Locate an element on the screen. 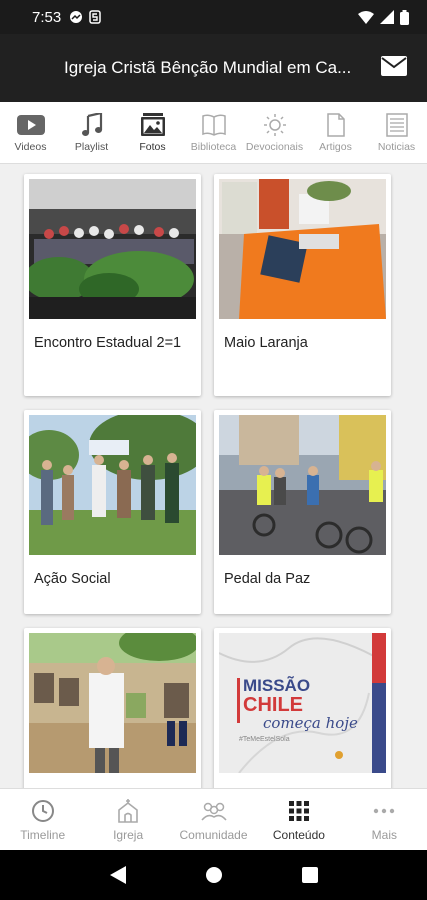  tab-noticias: Noticias is located at coordinates (396, 132).